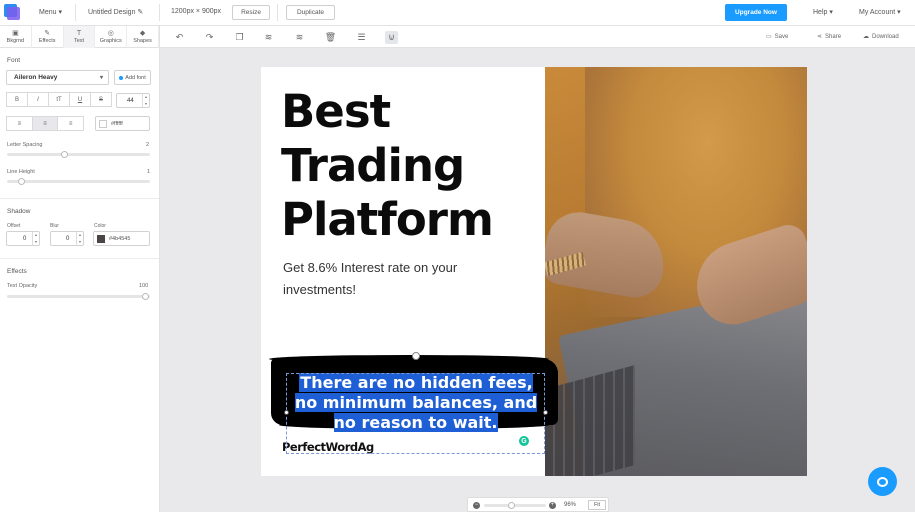 Image resolution: width=915 pixels, height=512 pixels. I want to click on share-icon: ⋖, so click(820, 37).